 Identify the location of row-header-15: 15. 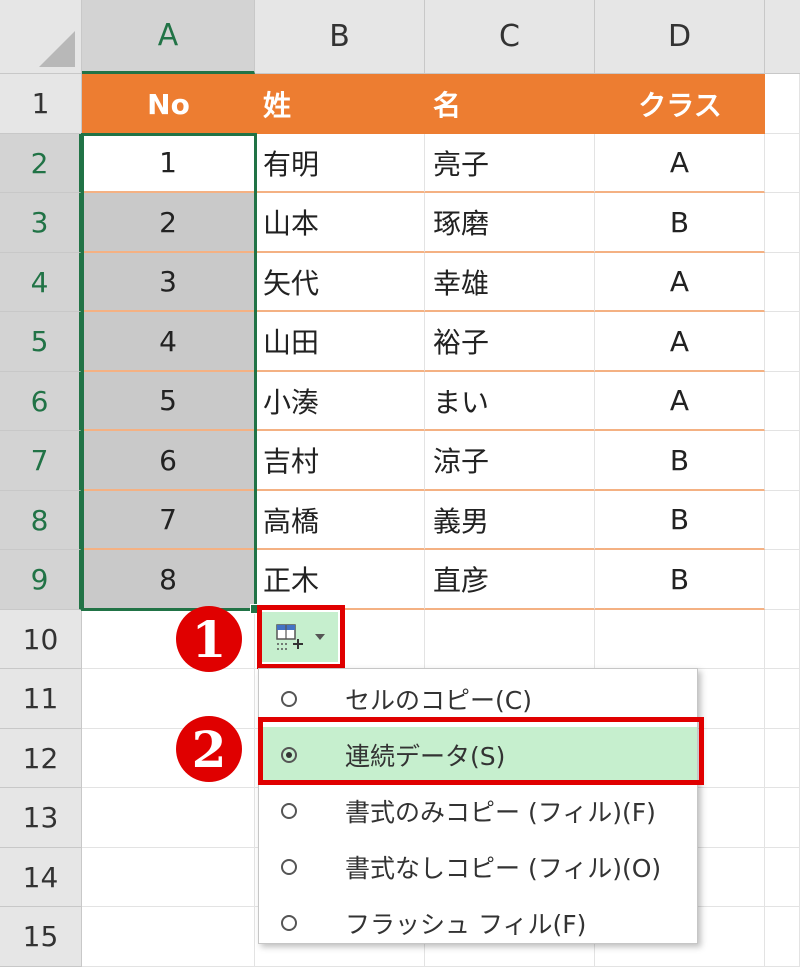
(41, 937).